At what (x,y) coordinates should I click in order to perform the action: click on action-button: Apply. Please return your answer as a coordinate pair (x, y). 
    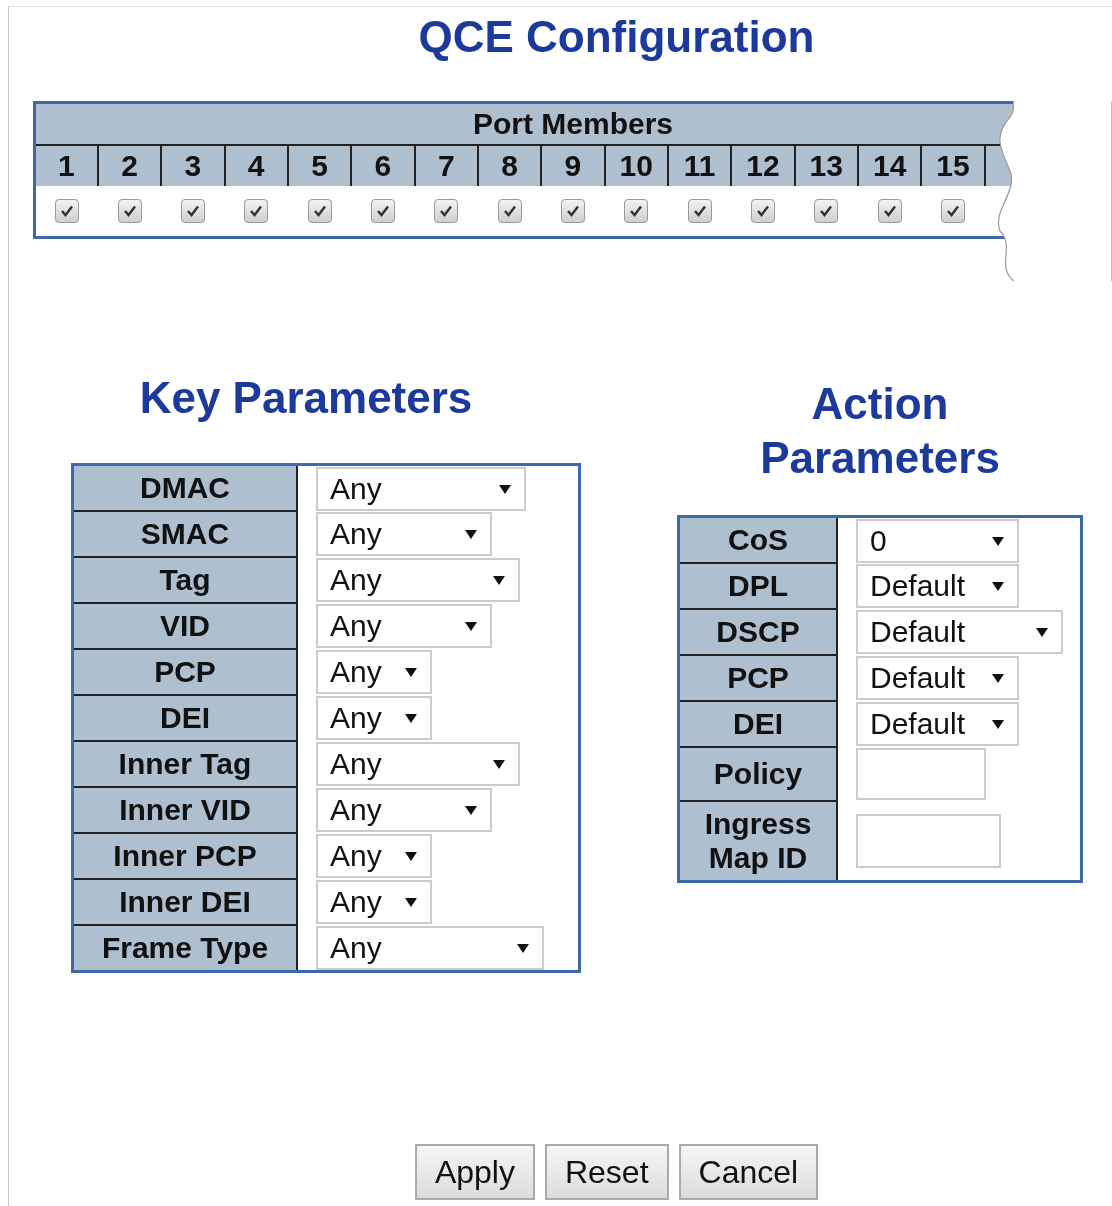
    Looking at the image, I should click on (474, 1172).